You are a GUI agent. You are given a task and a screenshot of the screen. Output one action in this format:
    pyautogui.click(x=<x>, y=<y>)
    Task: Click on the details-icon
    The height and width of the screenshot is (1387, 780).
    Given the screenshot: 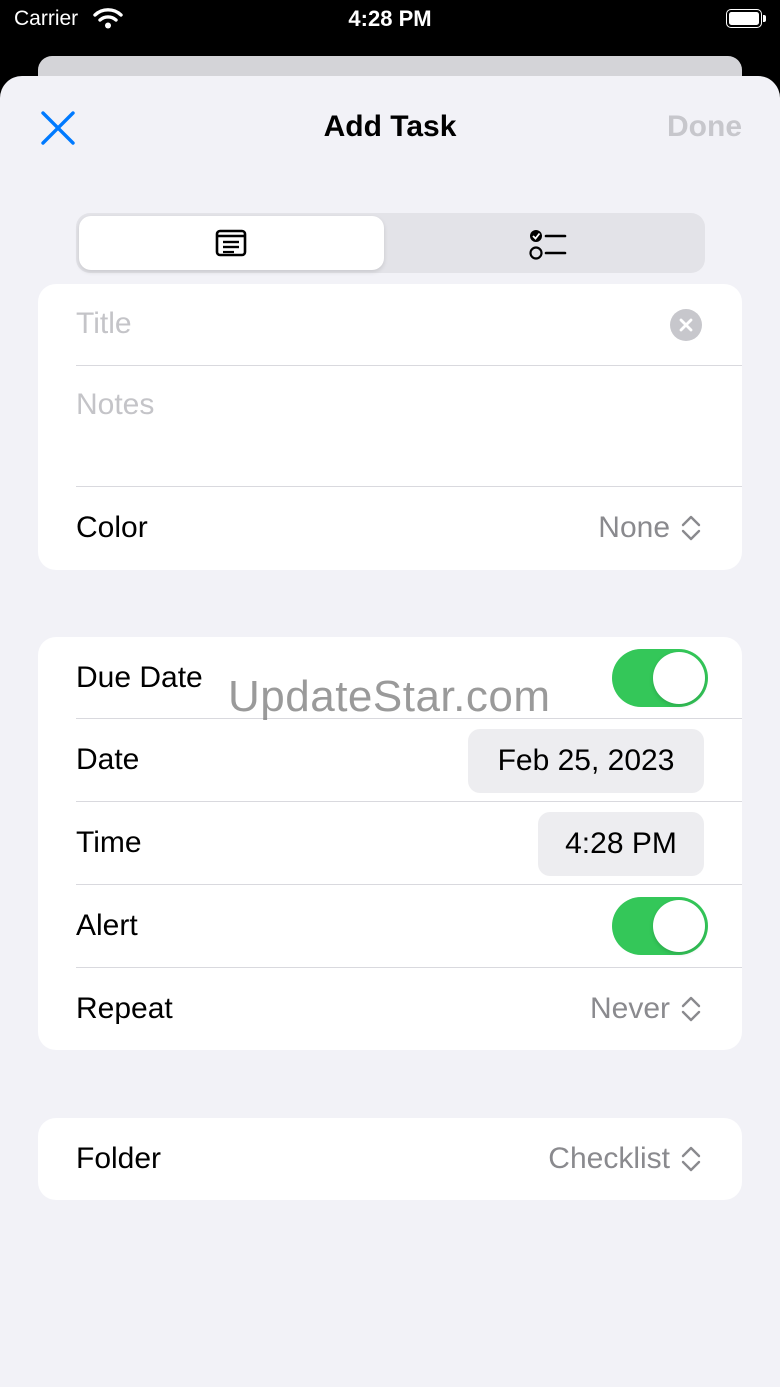 What is the action you would take?
    pyautogui.click(x=231, y=245)
    